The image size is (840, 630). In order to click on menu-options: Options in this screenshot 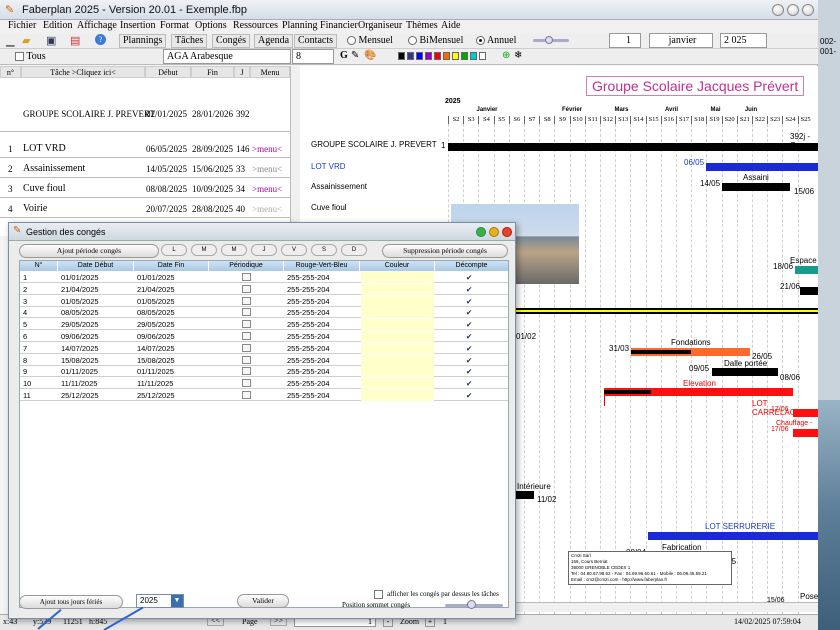, I will do `click(211, 25)`.